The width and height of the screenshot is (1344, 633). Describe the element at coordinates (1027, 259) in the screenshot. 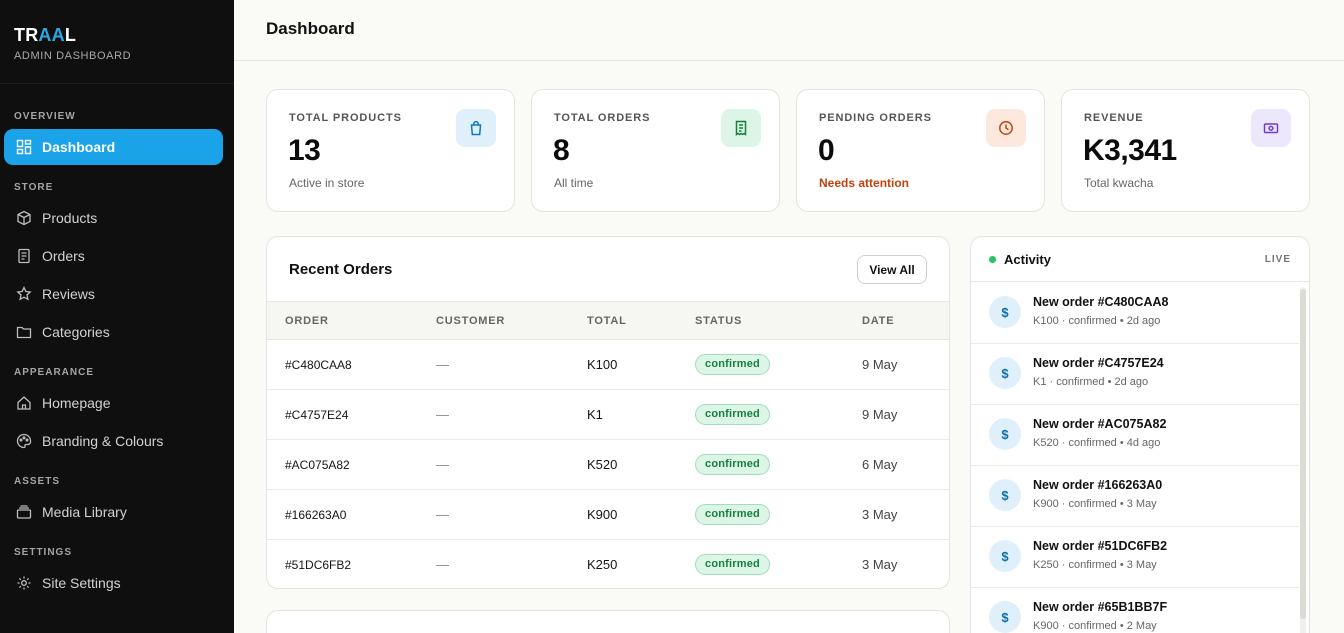

I see `activity-title: Activity` at that location.